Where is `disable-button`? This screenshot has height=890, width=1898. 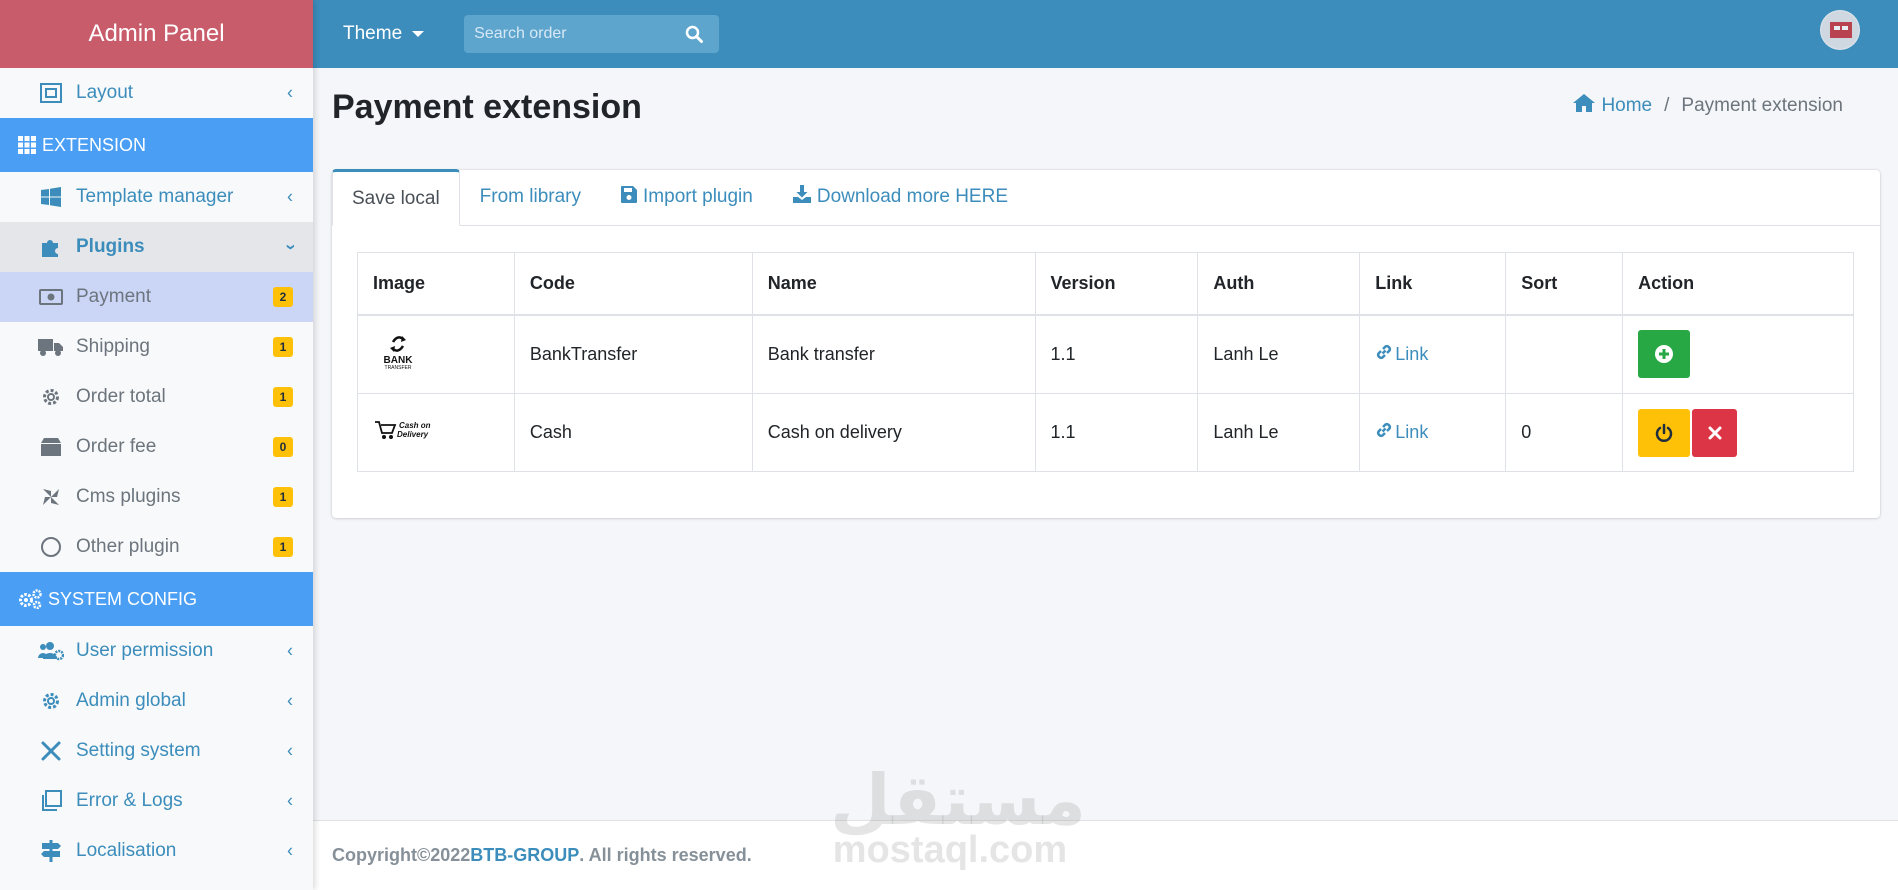 disable-button is located at coordinates (1664, 432).